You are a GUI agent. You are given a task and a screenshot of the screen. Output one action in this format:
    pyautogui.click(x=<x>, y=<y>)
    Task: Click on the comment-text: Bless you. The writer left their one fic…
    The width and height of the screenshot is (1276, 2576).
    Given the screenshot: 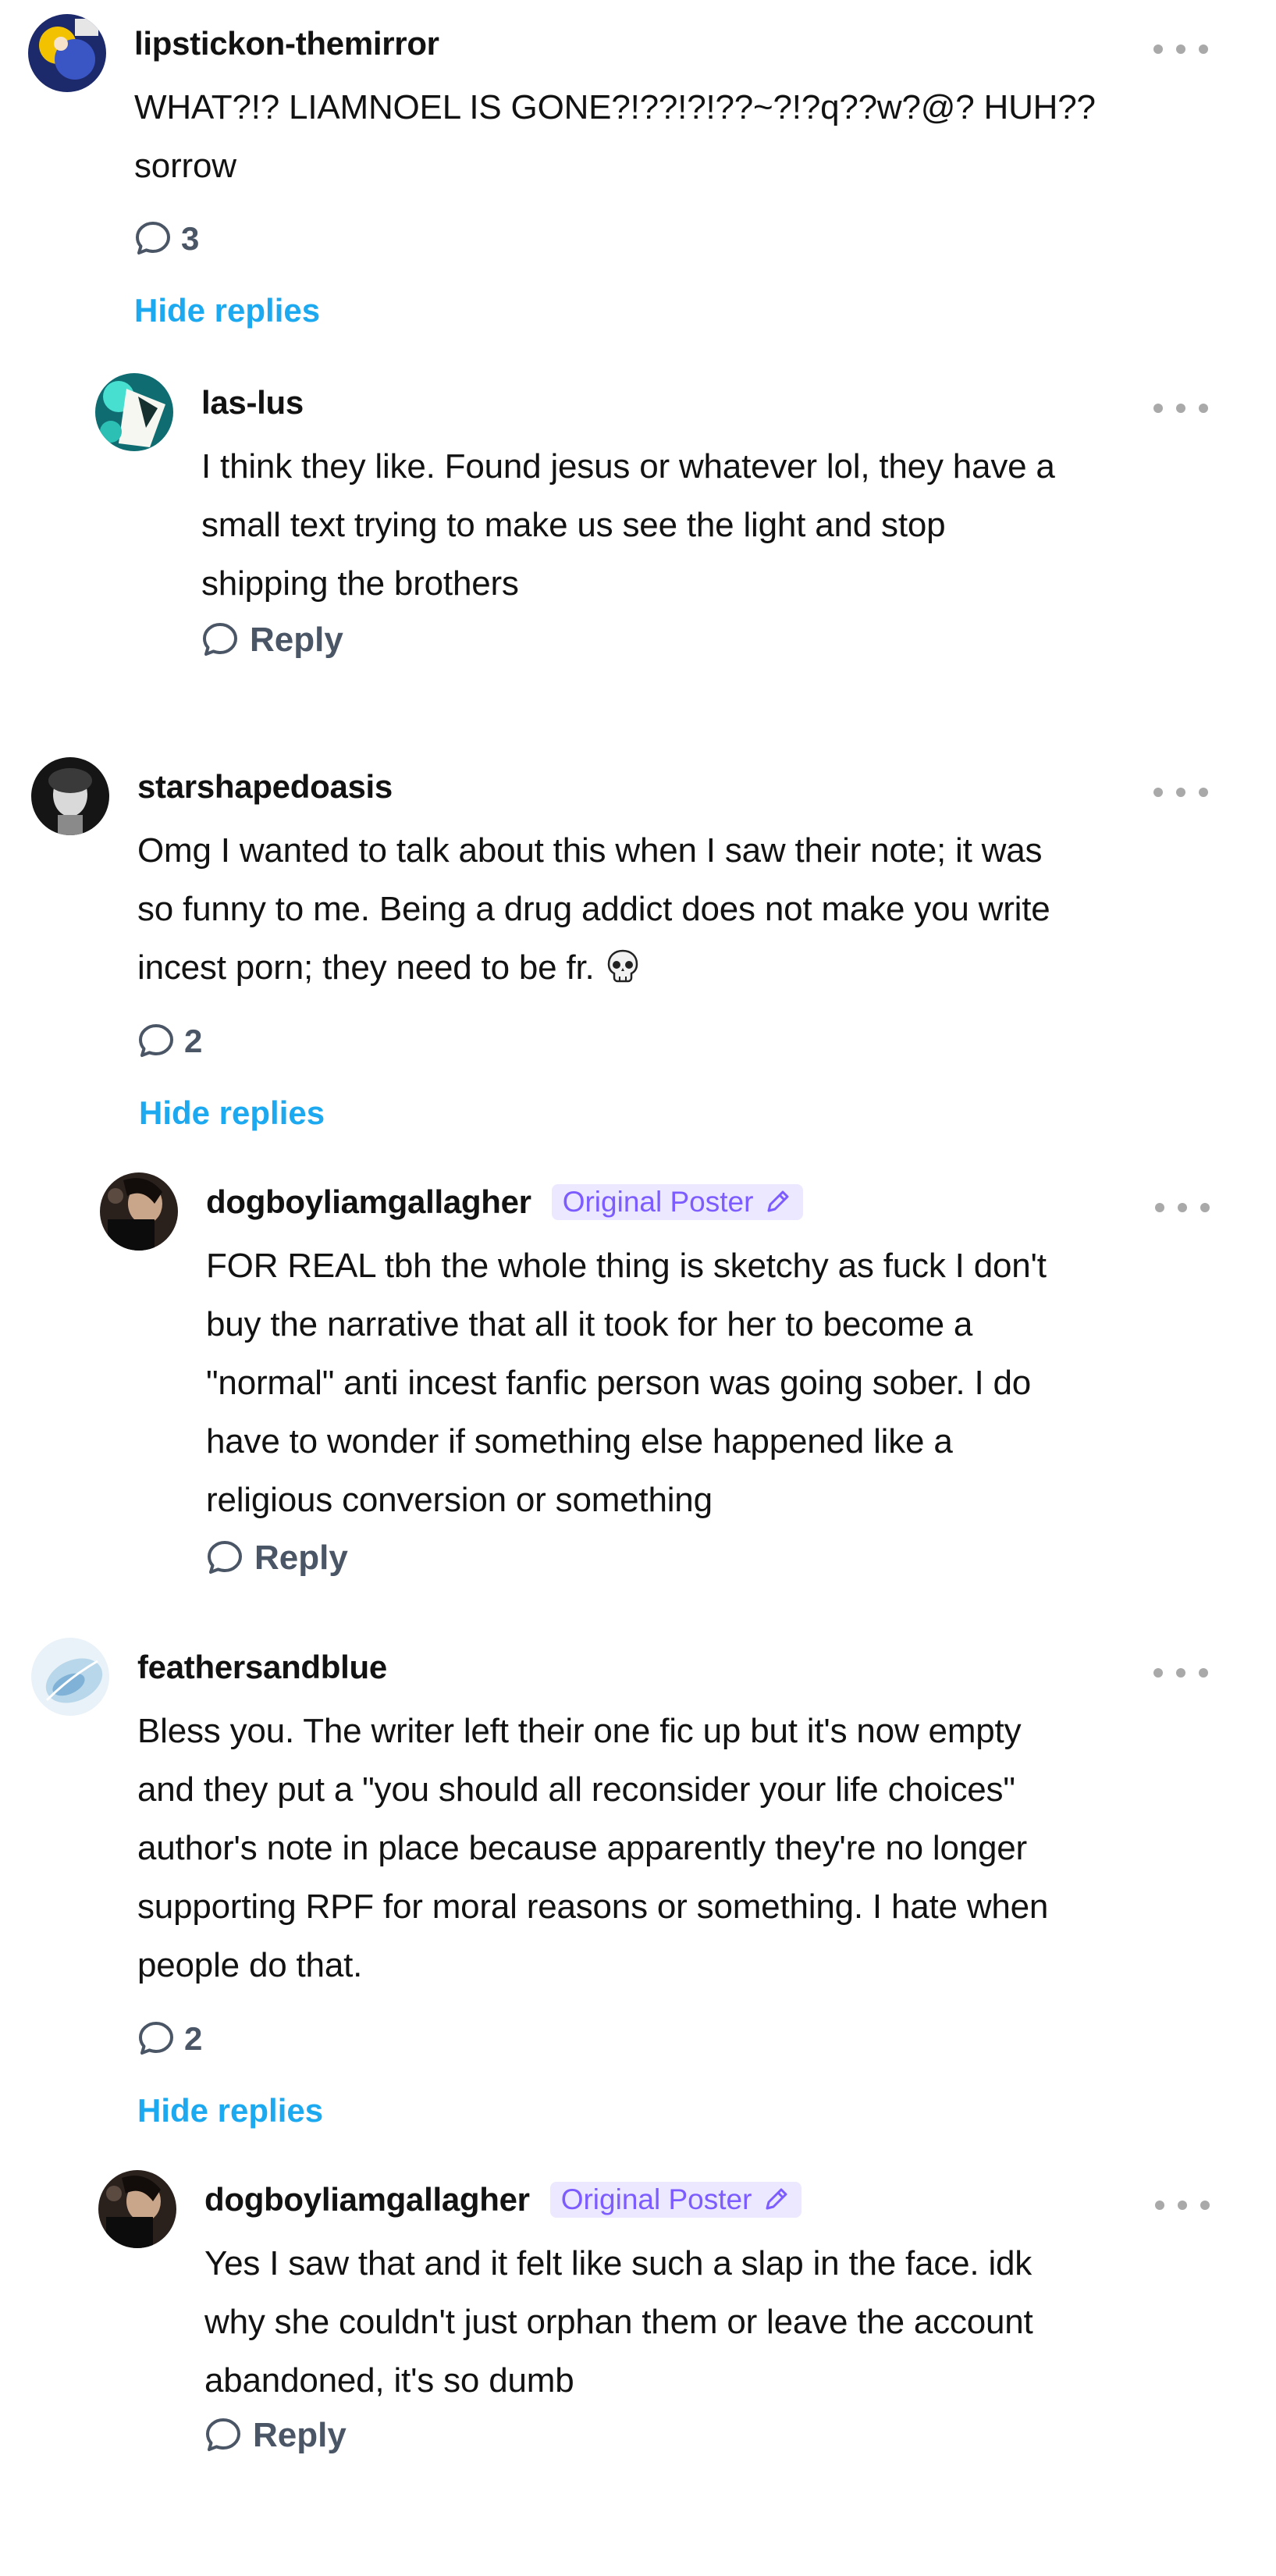 What is the action you would take?
    pyautogui.click(x=593, y=1848)
    